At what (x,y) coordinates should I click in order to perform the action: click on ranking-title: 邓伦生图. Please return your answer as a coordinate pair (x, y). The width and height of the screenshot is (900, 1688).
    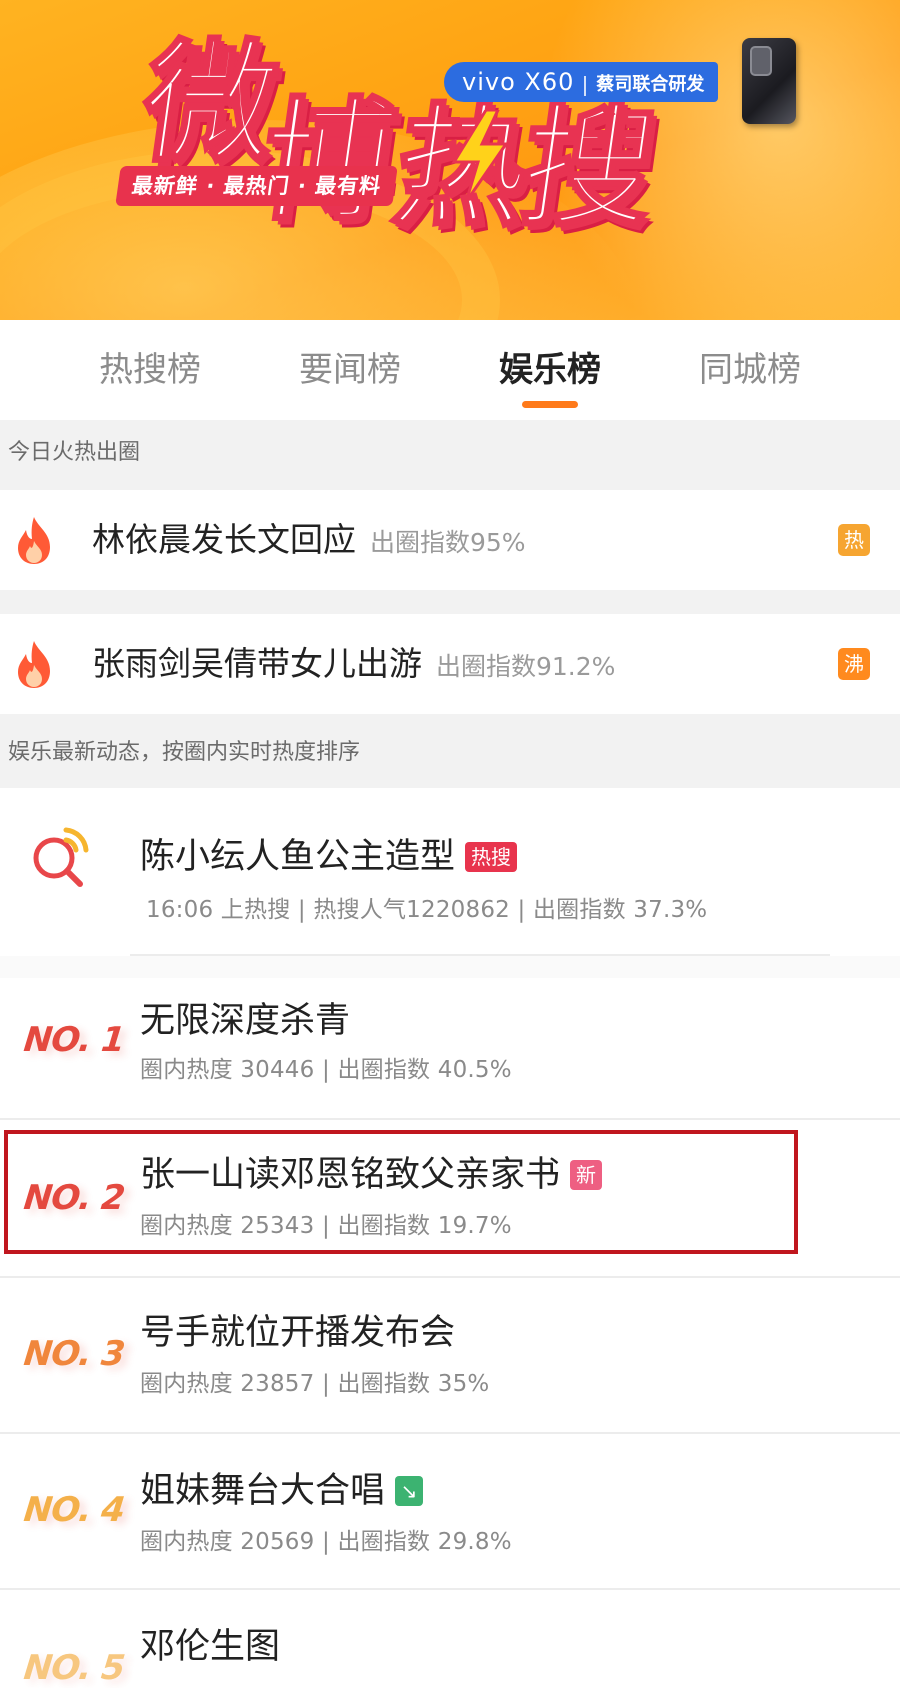
    Looking at the image, I should click on (210, 1643).